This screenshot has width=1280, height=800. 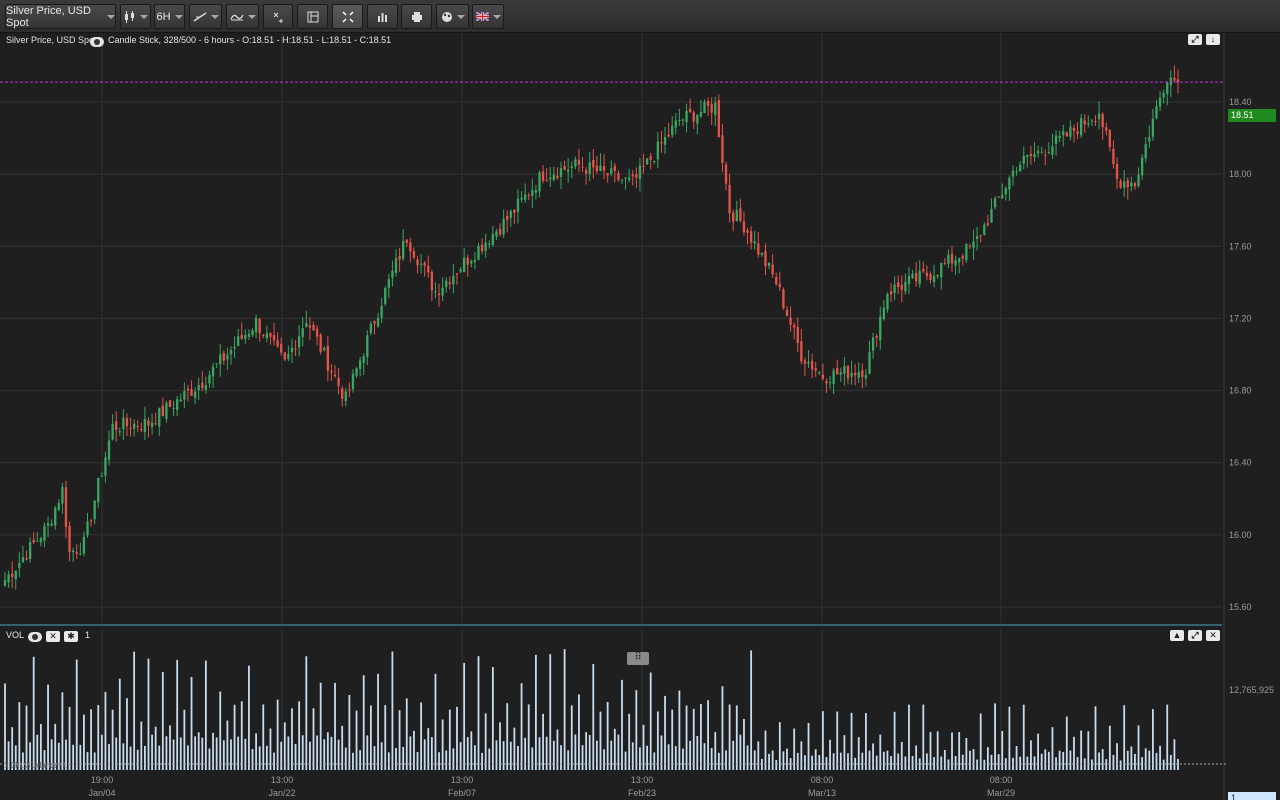 I want to click on crosshair-button, so click(x=278, y=16).